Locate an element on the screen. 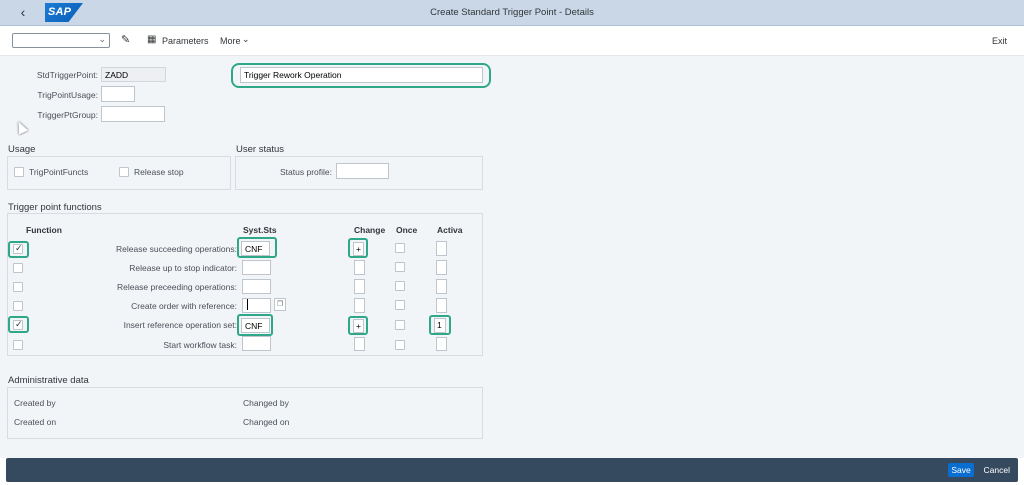  variant-select: ⌄ is located at coordinates (61, 40).